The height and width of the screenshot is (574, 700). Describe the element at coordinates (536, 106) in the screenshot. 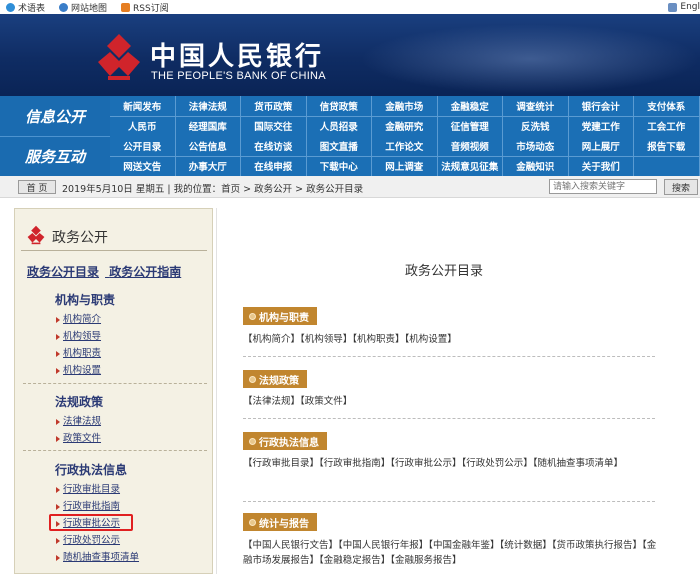

I see `nav-item: 调查统计` at that location.